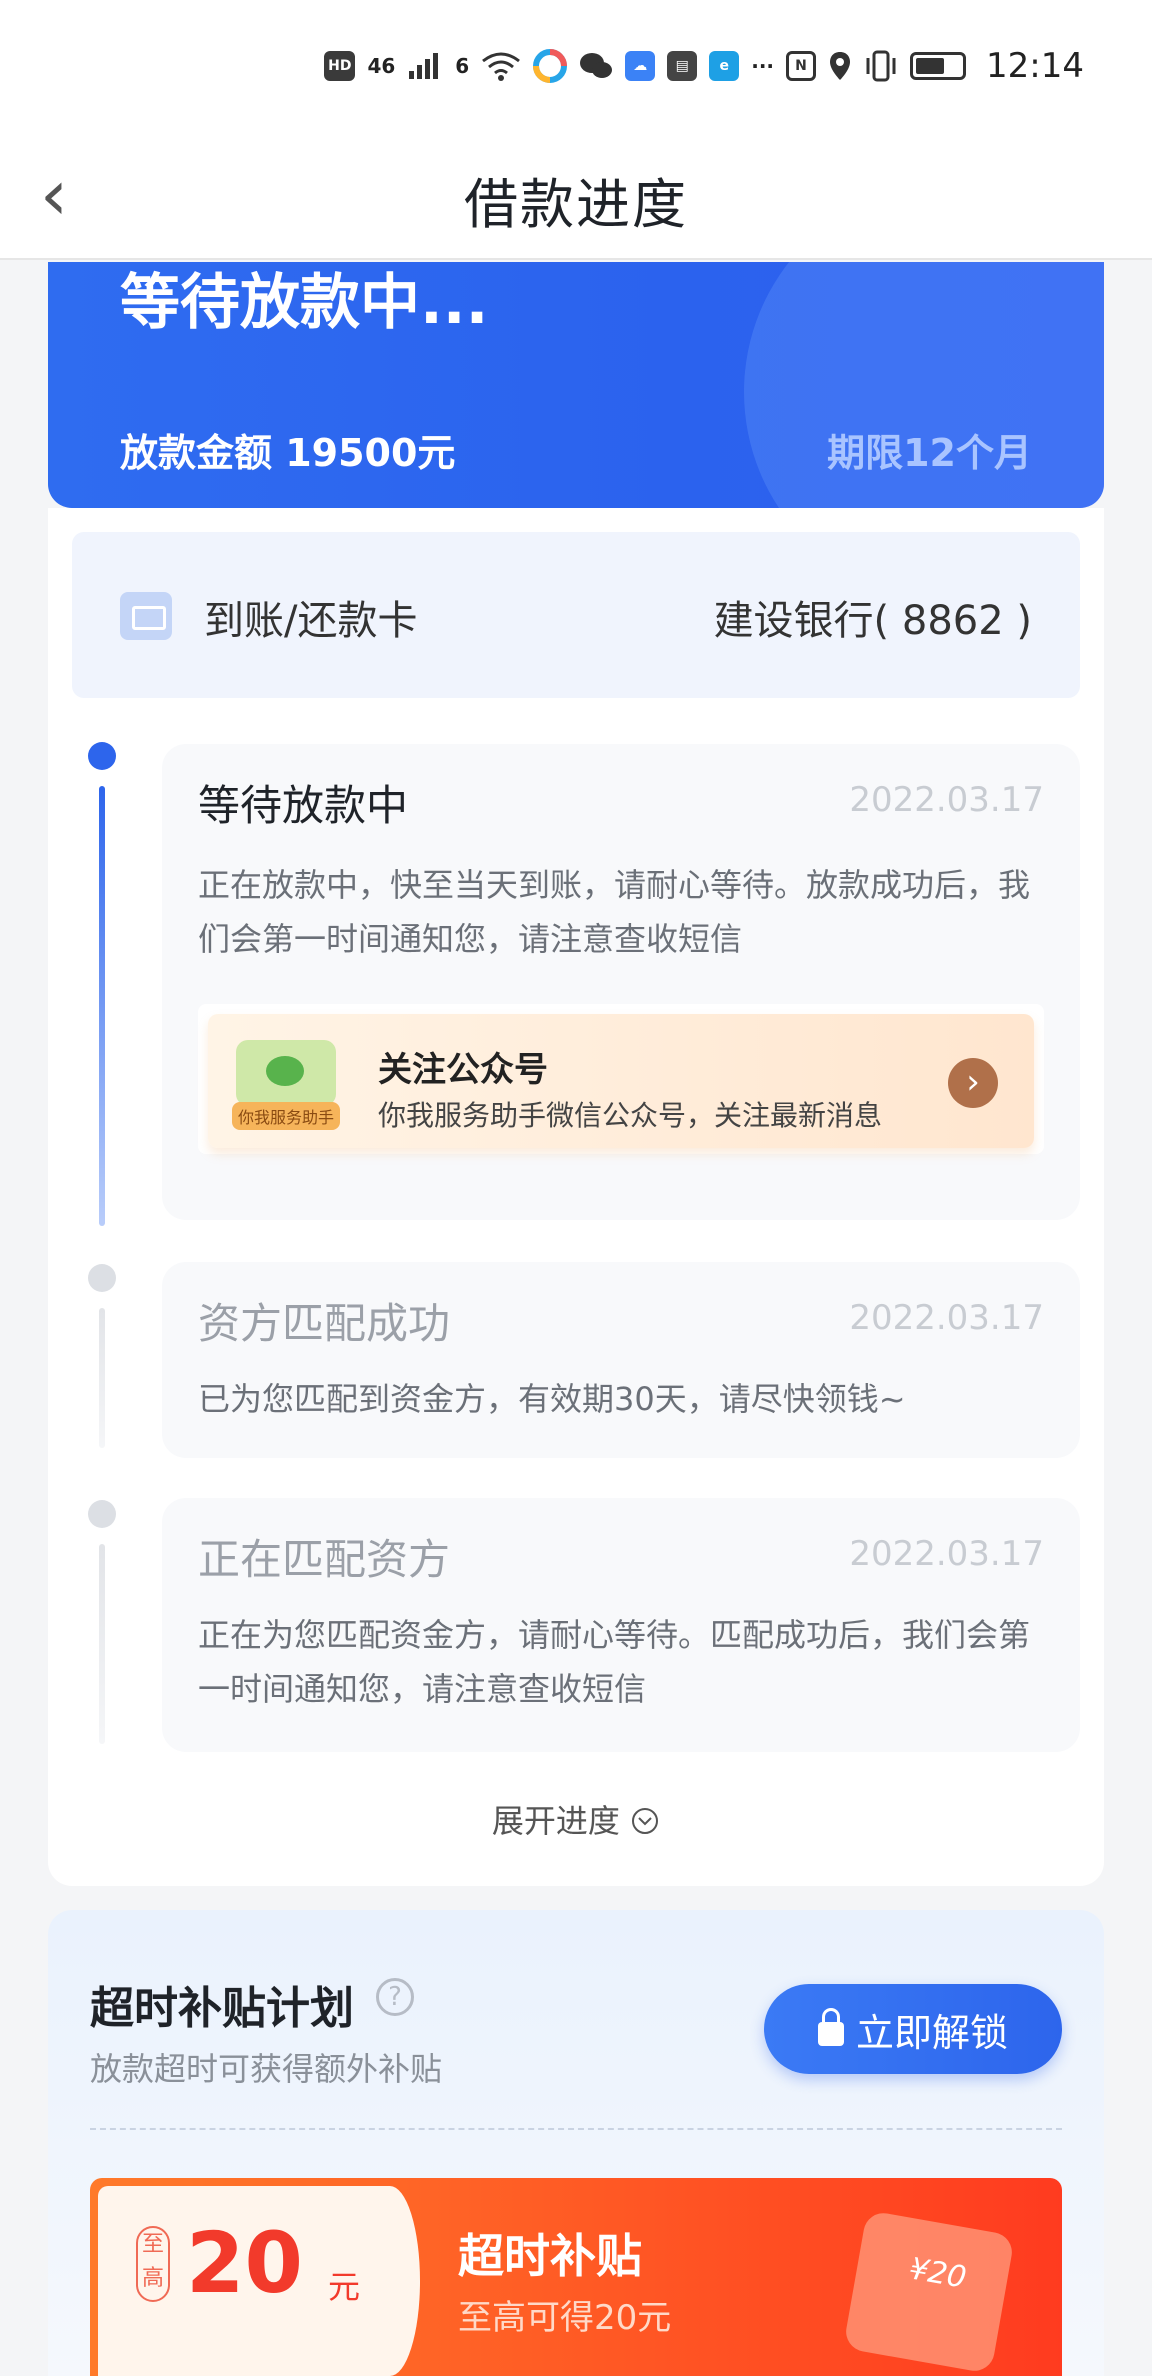 This screenshot has height=2376, width=1152. Describe the element at coordinates (288, 453) in the screenshot. I see `loan-amount: 放款金额 19500元` at that location.